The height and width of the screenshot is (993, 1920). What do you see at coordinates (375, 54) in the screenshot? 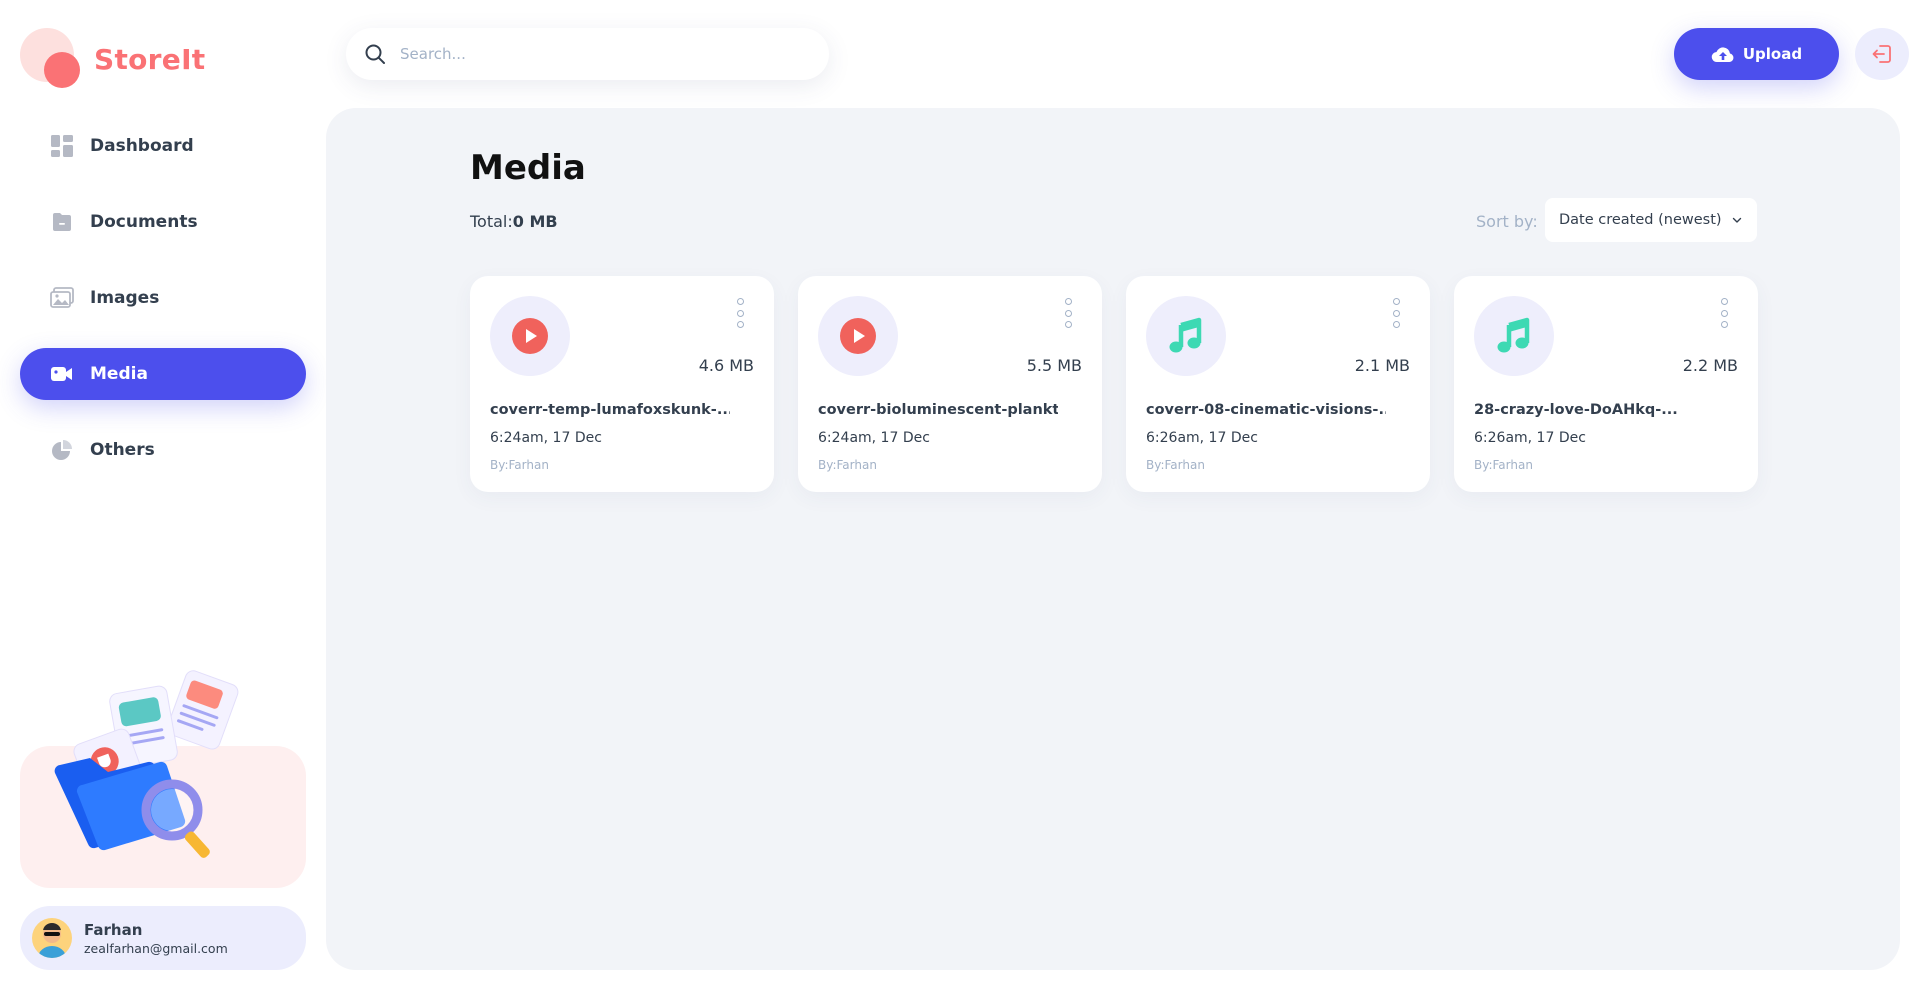
I see `search-icon` at bounding box center [375, 54].